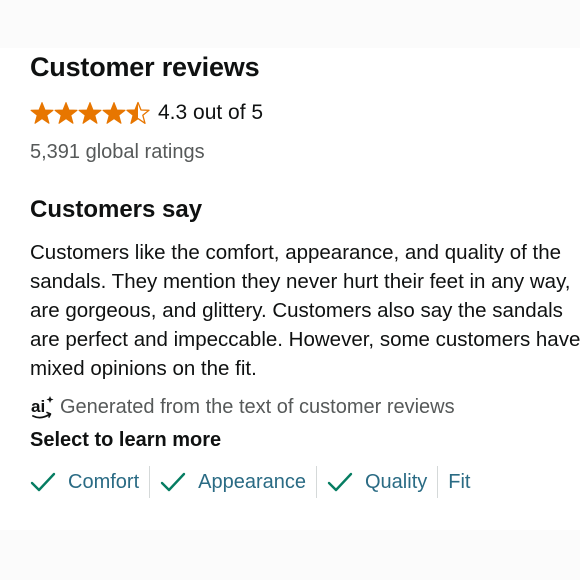 The width and height of the screenshot is (580, 580). Describe the element at coordinates (252, 481) in the screenshot. I see `aspect-label: Appearance` at that location.